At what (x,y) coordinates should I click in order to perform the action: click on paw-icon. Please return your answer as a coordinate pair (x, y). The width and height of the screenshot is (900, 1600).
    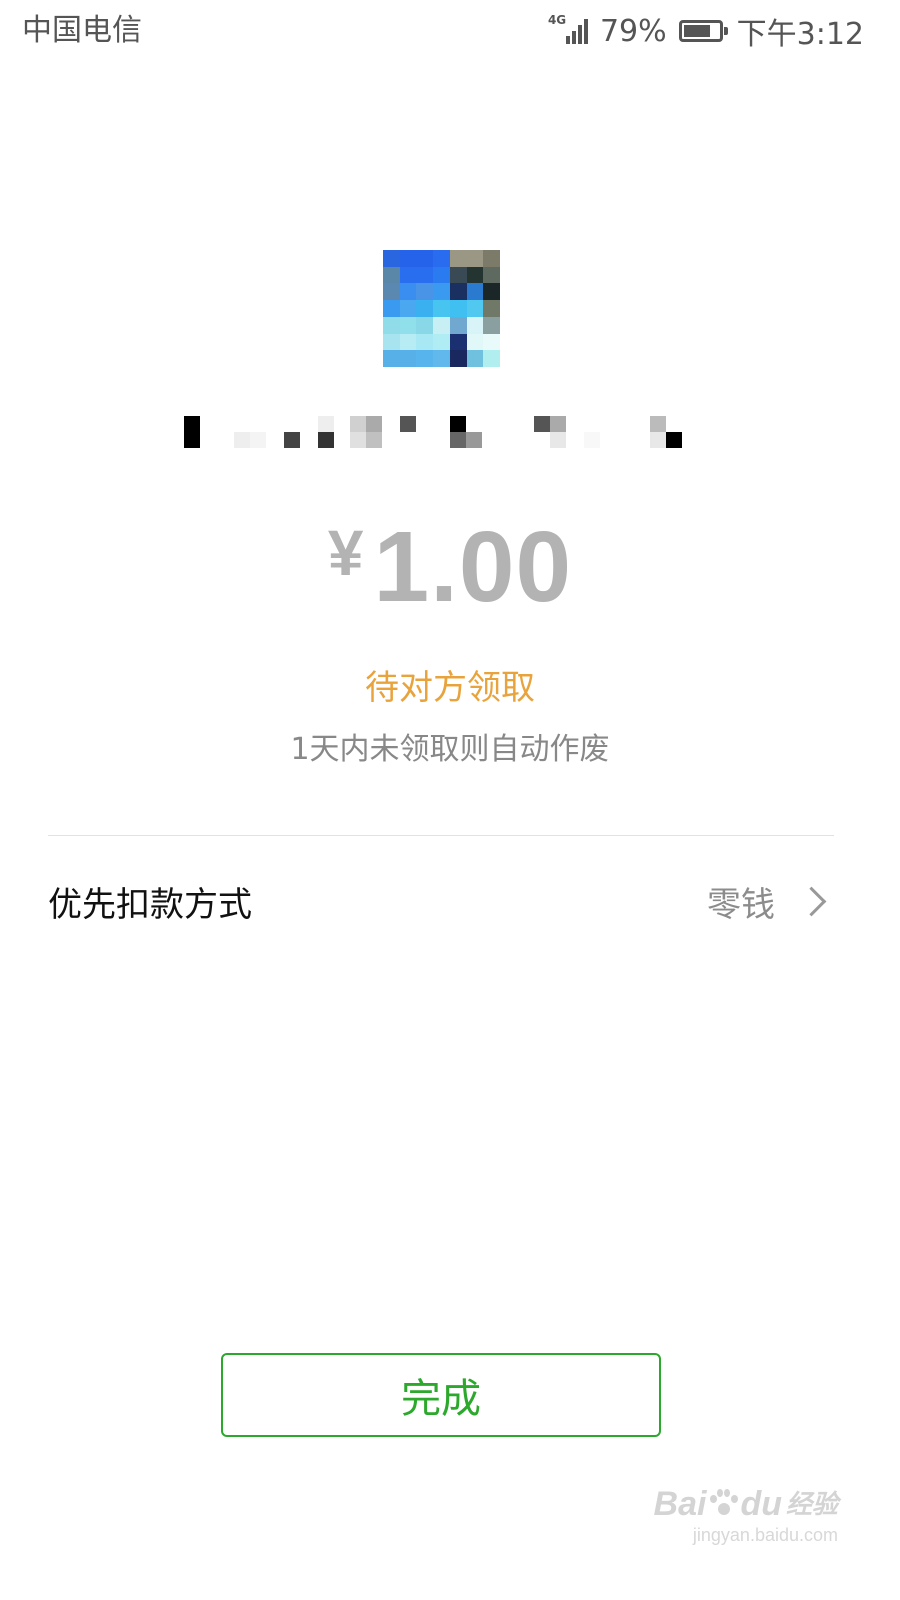
    Looking at the image, I should click on (723, 1504).